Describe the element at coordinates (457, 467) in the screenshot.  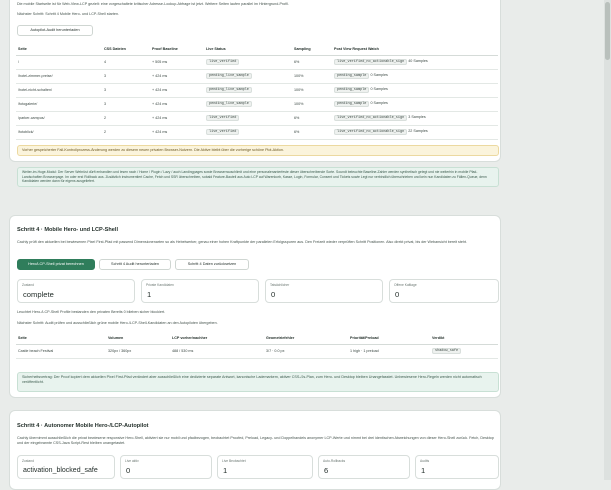
I see `stat-card-audits: Audits 1` at that location.